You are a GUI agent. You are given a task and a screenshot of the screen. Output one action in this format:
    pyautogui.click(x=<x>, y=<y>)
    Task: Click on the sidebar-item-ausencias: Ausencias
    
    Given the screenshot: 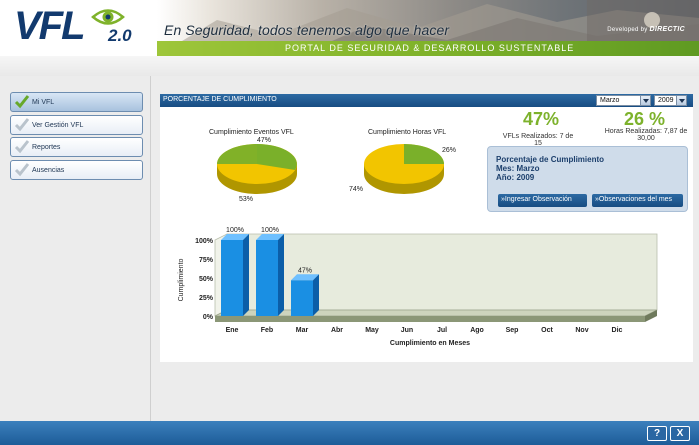 What is the action you would take?
    pyautogui.click(x=76, y=170)
    